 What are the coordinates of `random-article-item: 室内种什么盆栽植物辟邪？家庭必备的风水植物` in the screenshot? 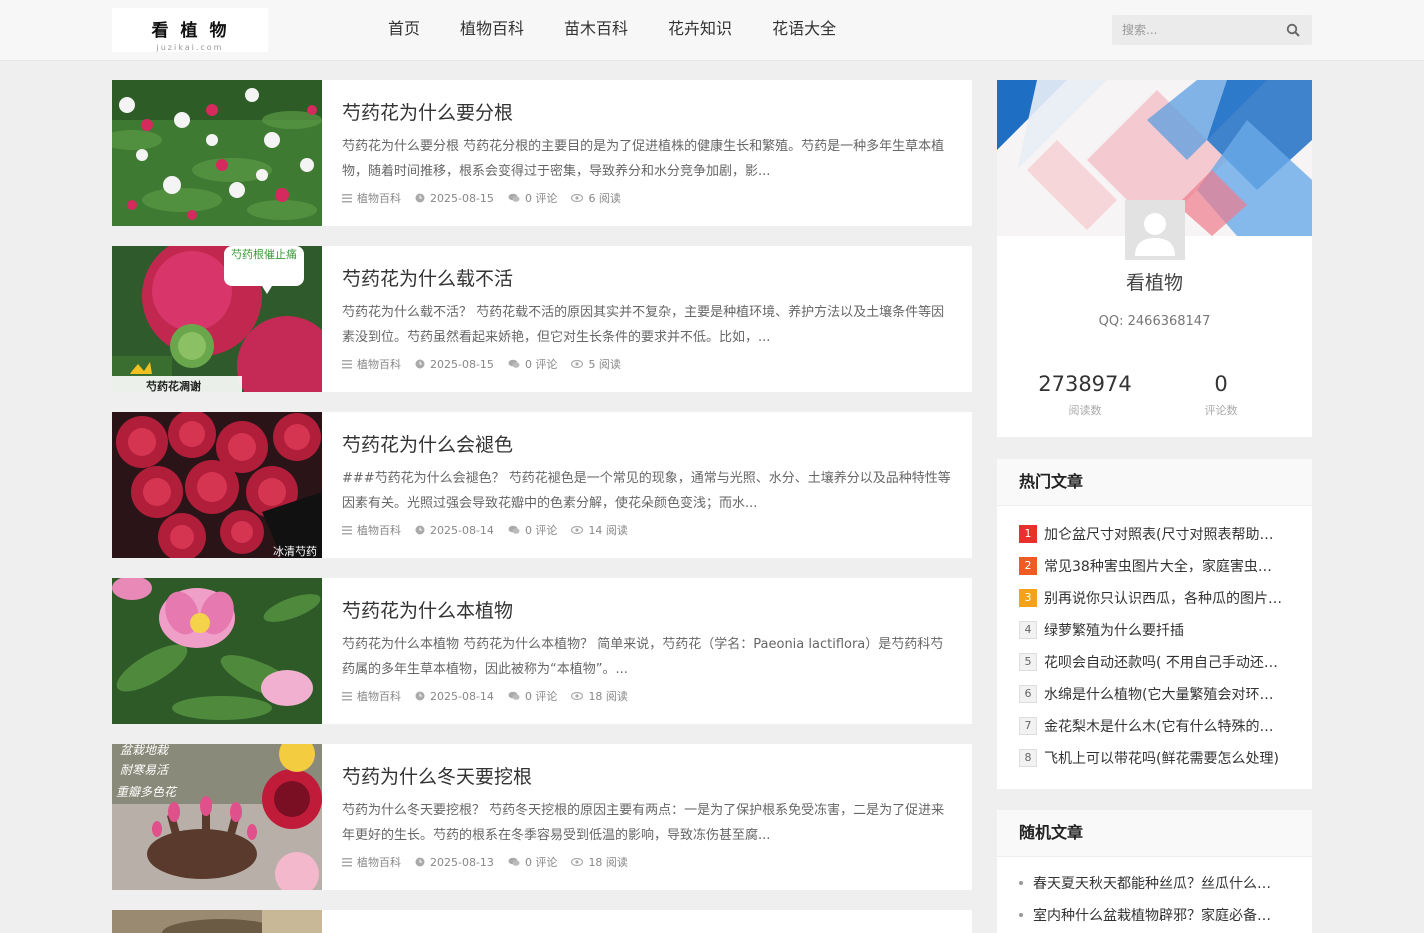 It's located at (1154, 915).